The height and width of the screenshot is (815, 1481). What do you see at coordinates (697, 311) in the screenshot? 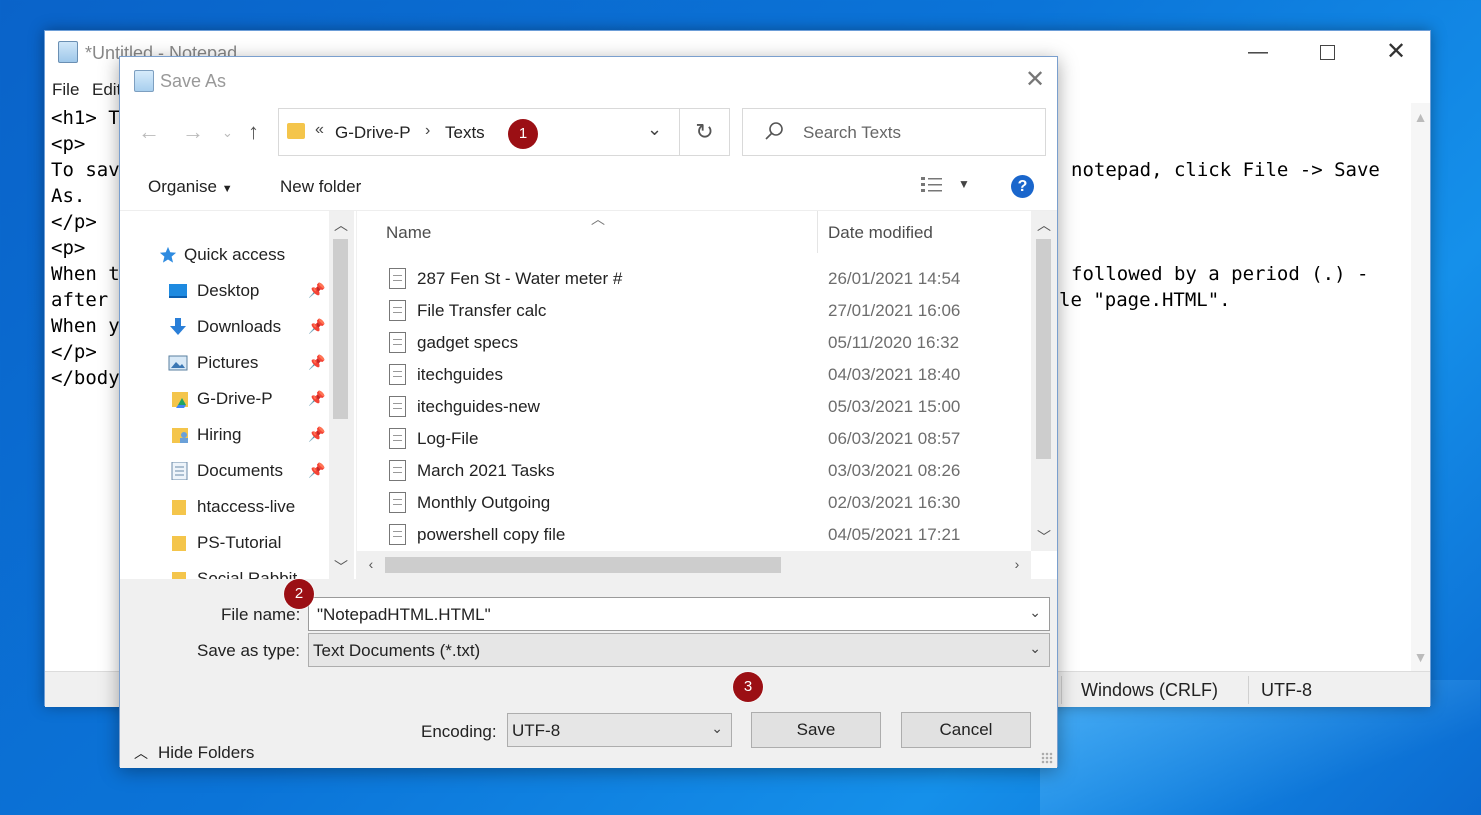
I see `file-row: File Transfer calc 27/01/2021 16:06` at bounding box center [697, 311].